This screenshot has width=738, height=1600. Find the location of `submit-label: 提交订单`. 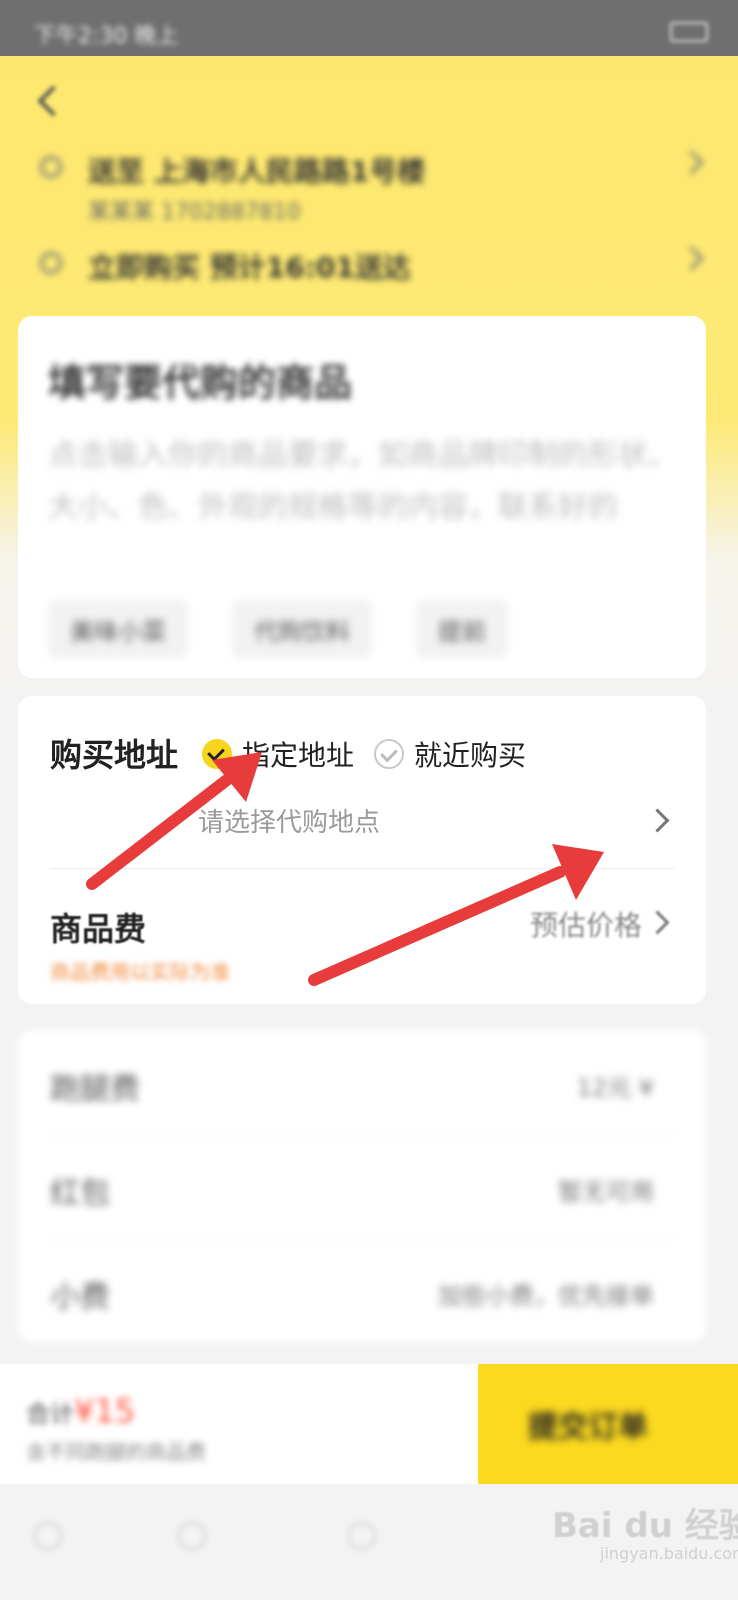

submit-label: 提交订单 is located at coordinates (588, 1427).